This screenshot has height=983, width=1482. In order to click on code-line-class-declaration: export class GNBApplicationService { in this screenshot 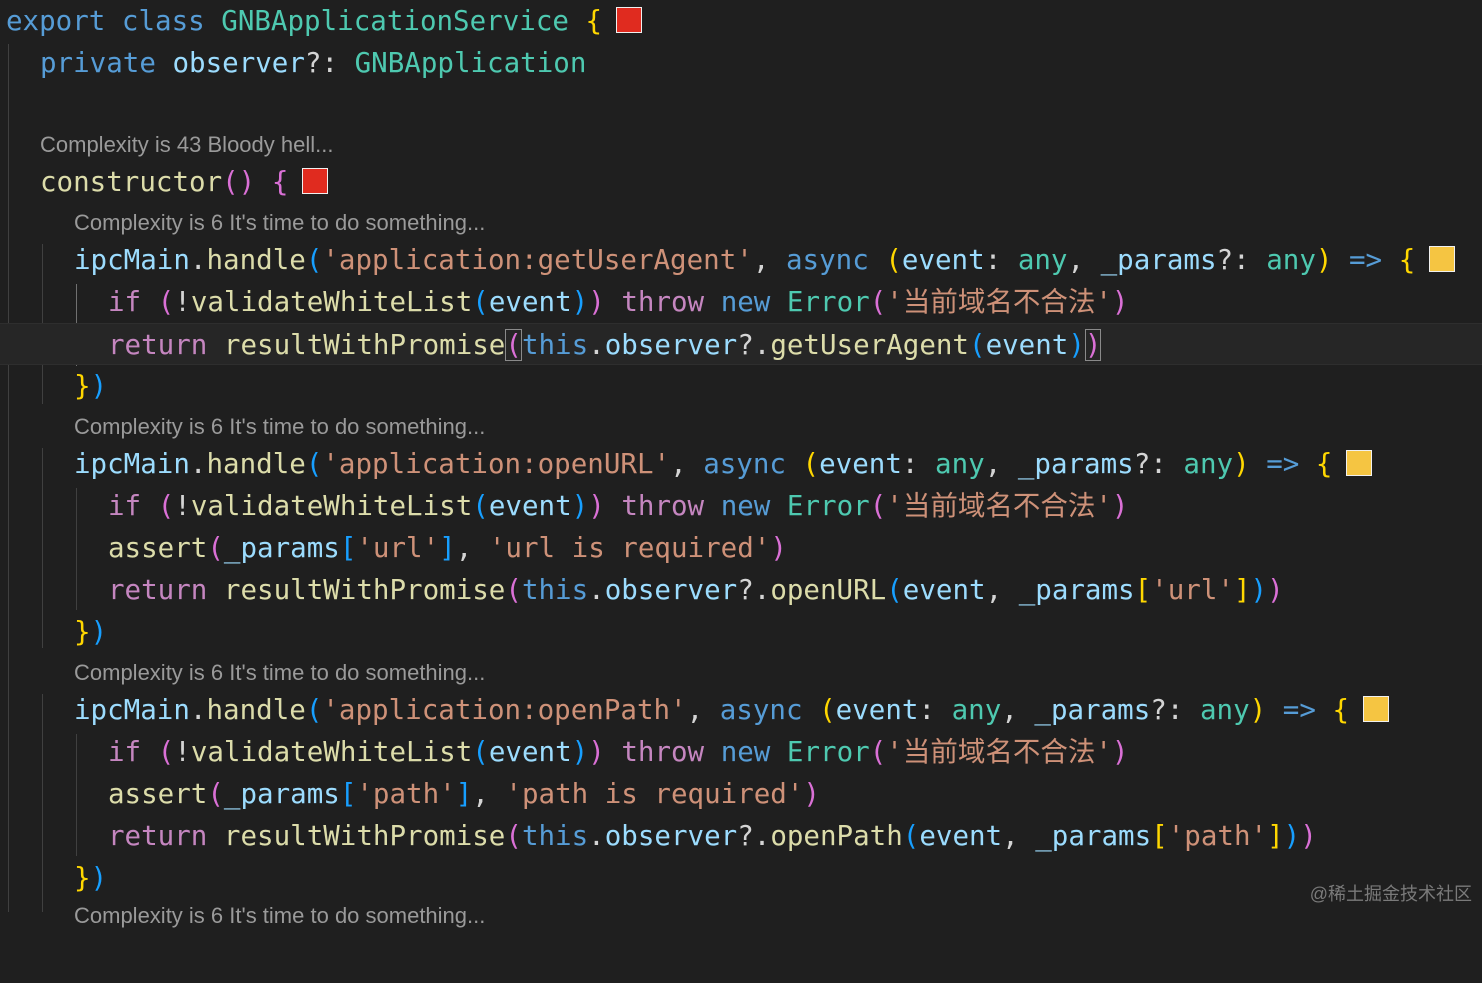, I will do `click(741, 21)`.